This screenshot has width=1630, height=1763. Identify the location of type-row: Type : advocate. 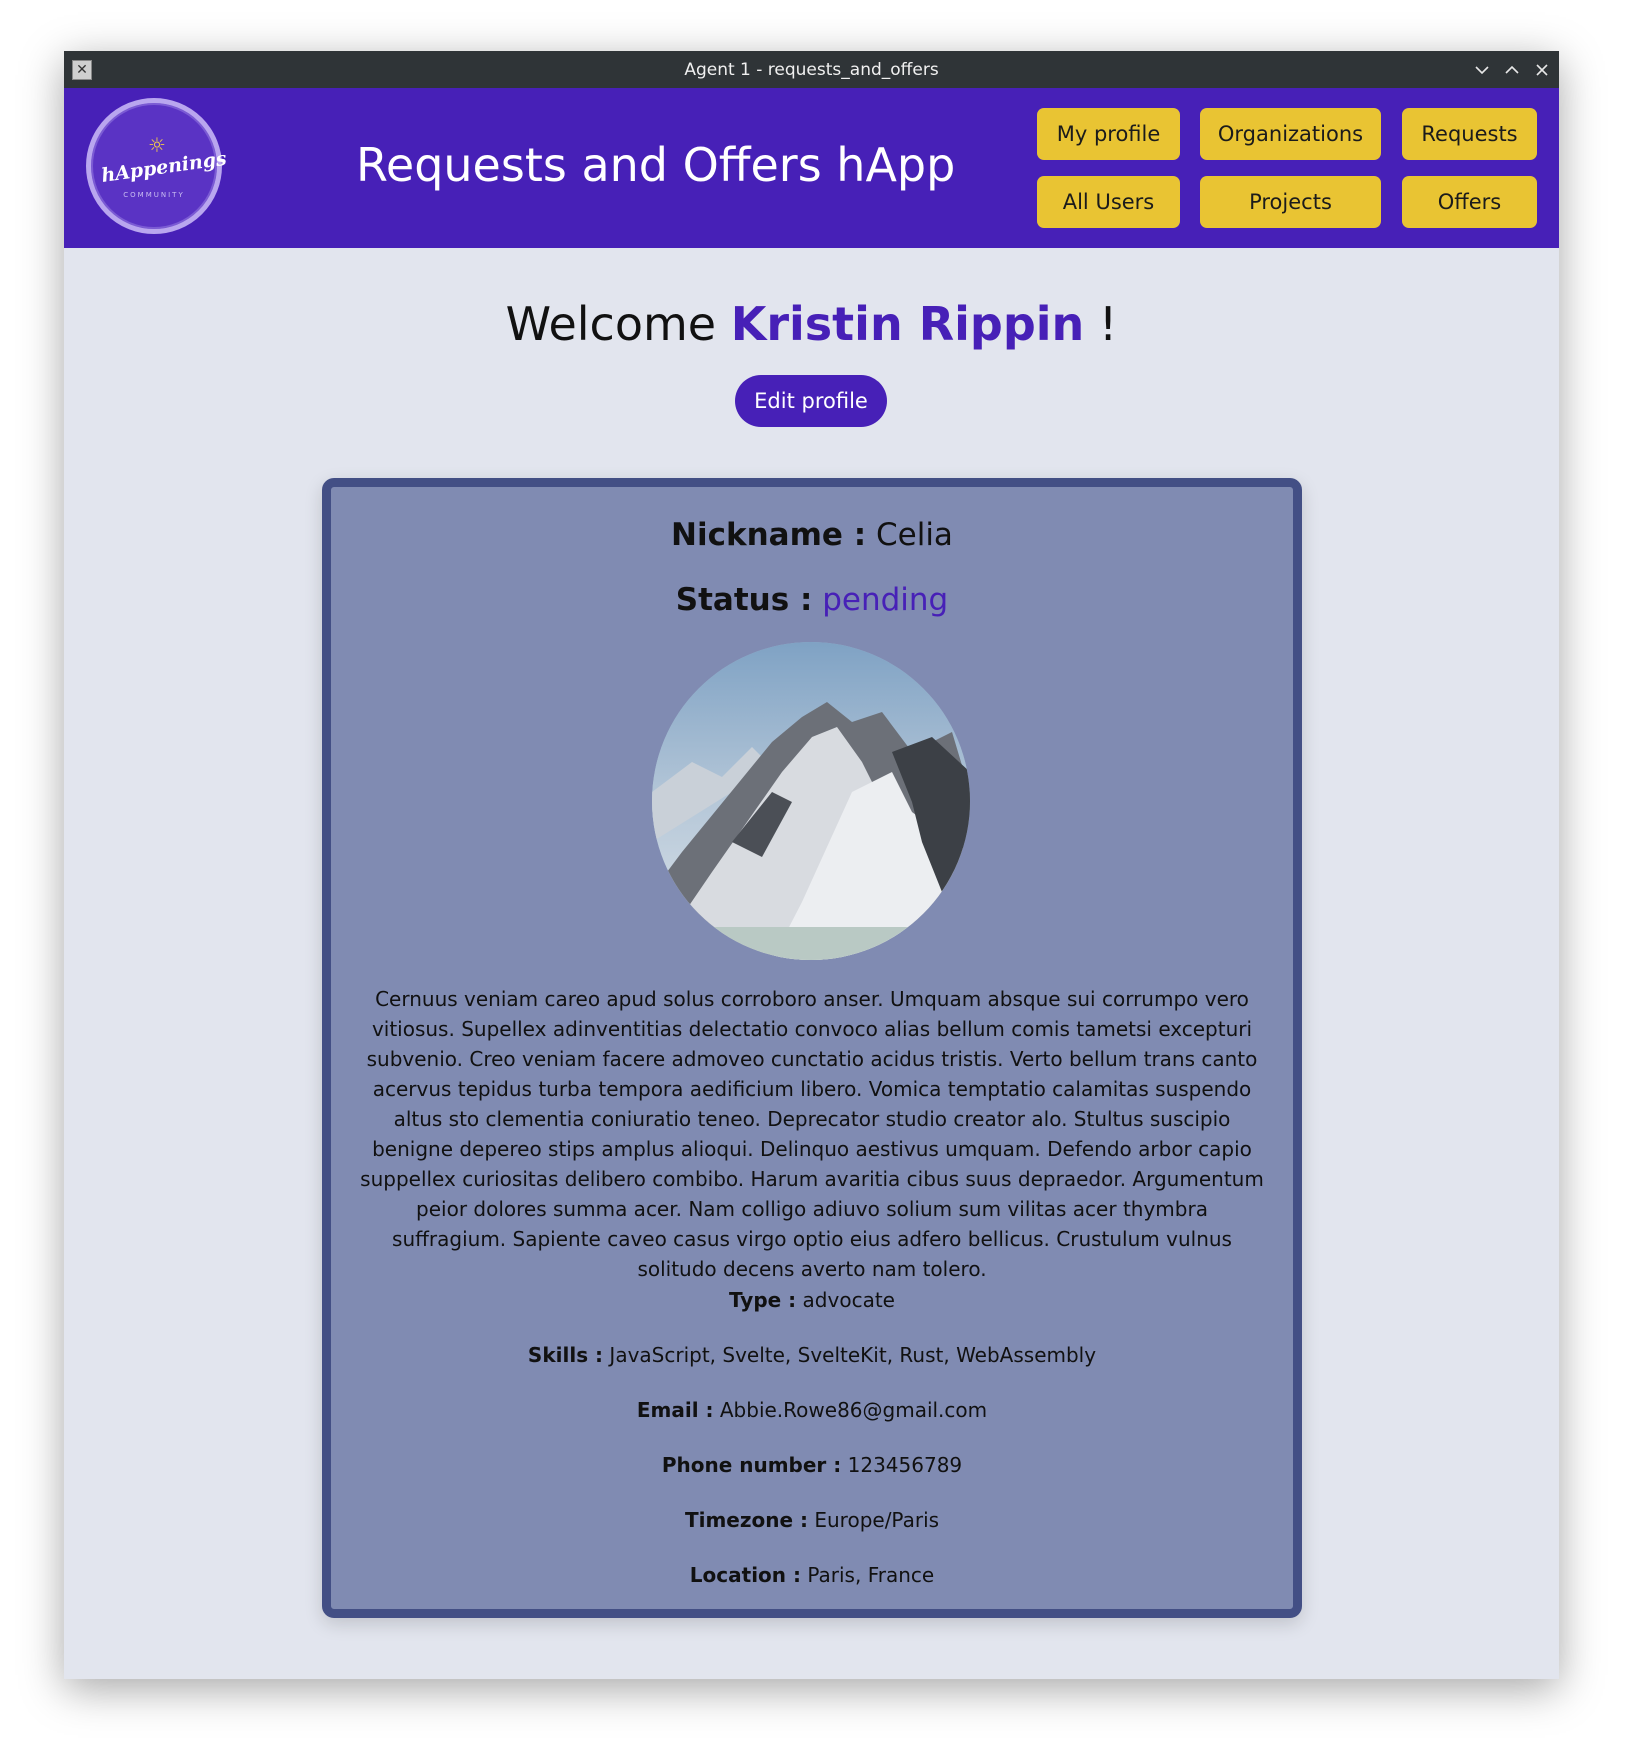
(812, 1300).